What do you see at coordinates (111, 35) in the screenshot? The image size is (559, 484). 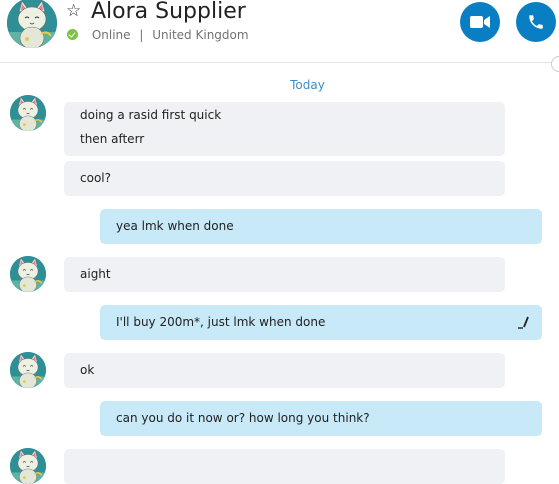 I see `status-text: Online` at bounding box center [111, 35].